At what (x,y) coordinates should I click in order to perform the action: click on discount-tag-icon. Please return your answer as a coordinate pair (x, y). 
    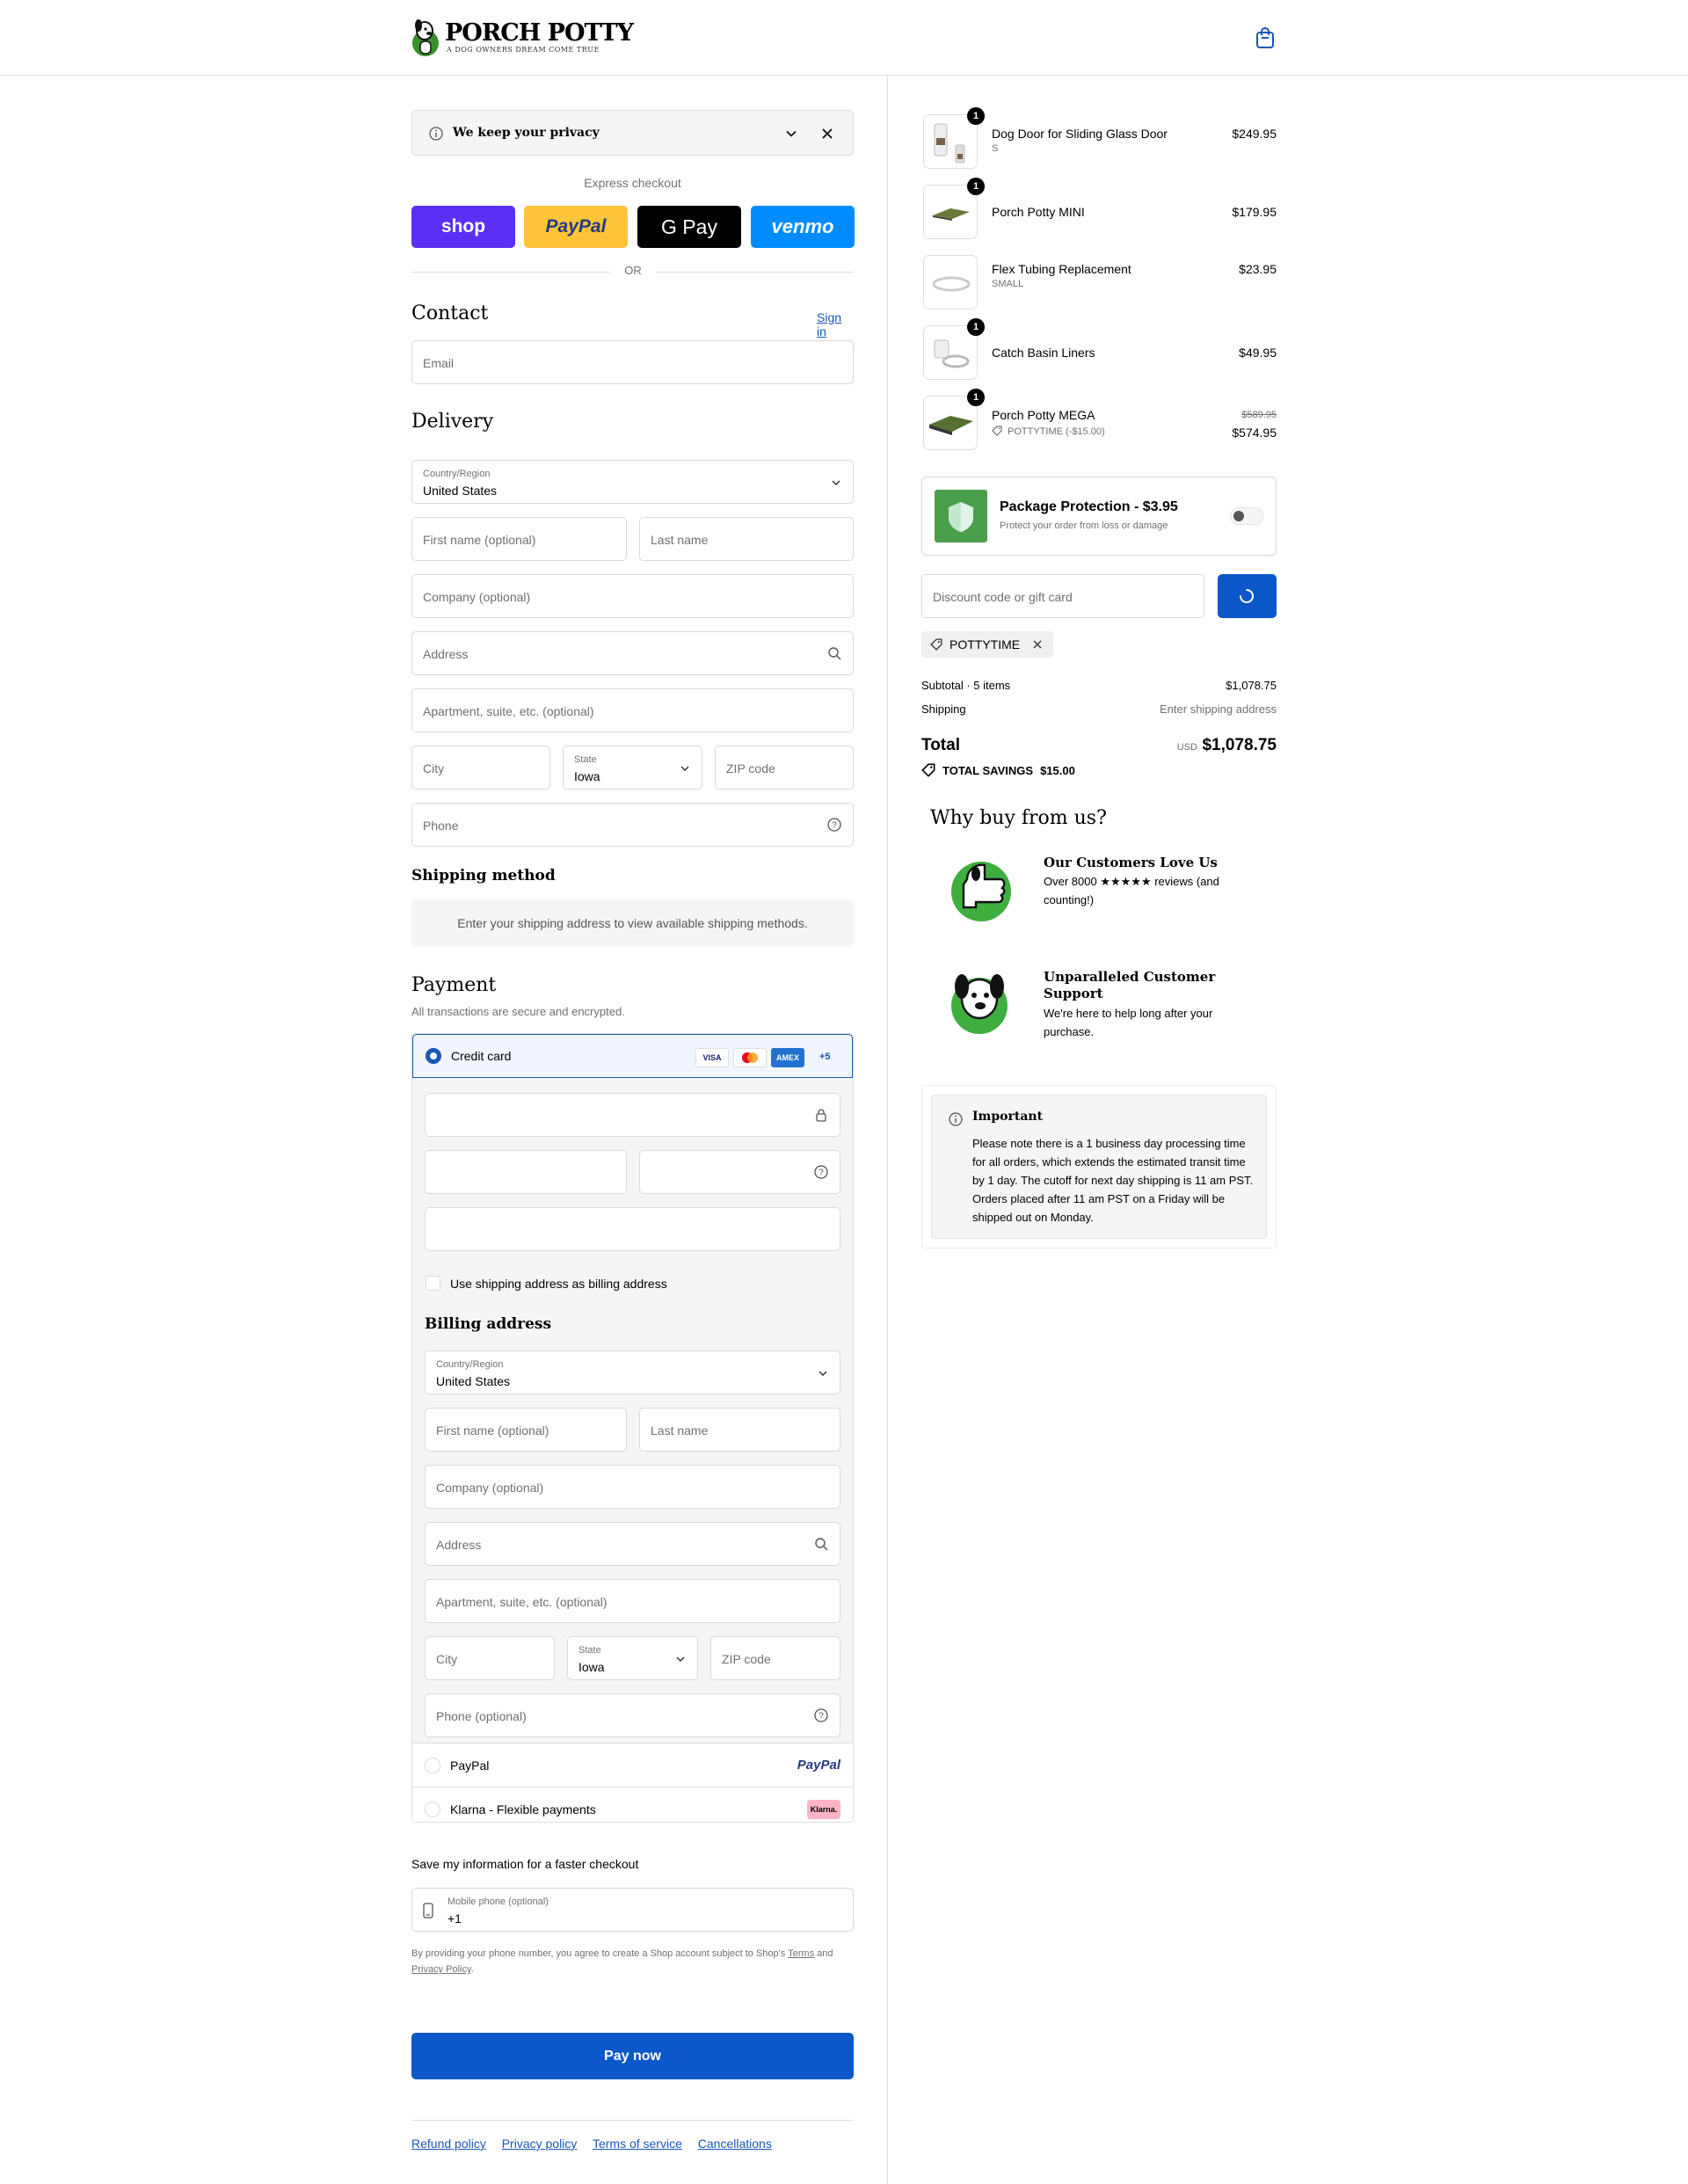
    Looking at the image, I should click on (936, 644).